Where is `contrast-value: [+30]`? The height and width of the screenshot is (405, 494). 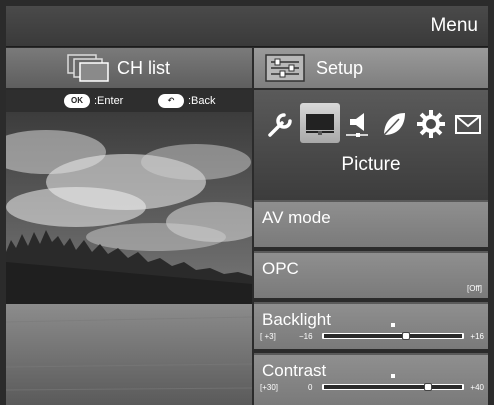
contrast-value: [+30] is located at coordinates (269, 387).